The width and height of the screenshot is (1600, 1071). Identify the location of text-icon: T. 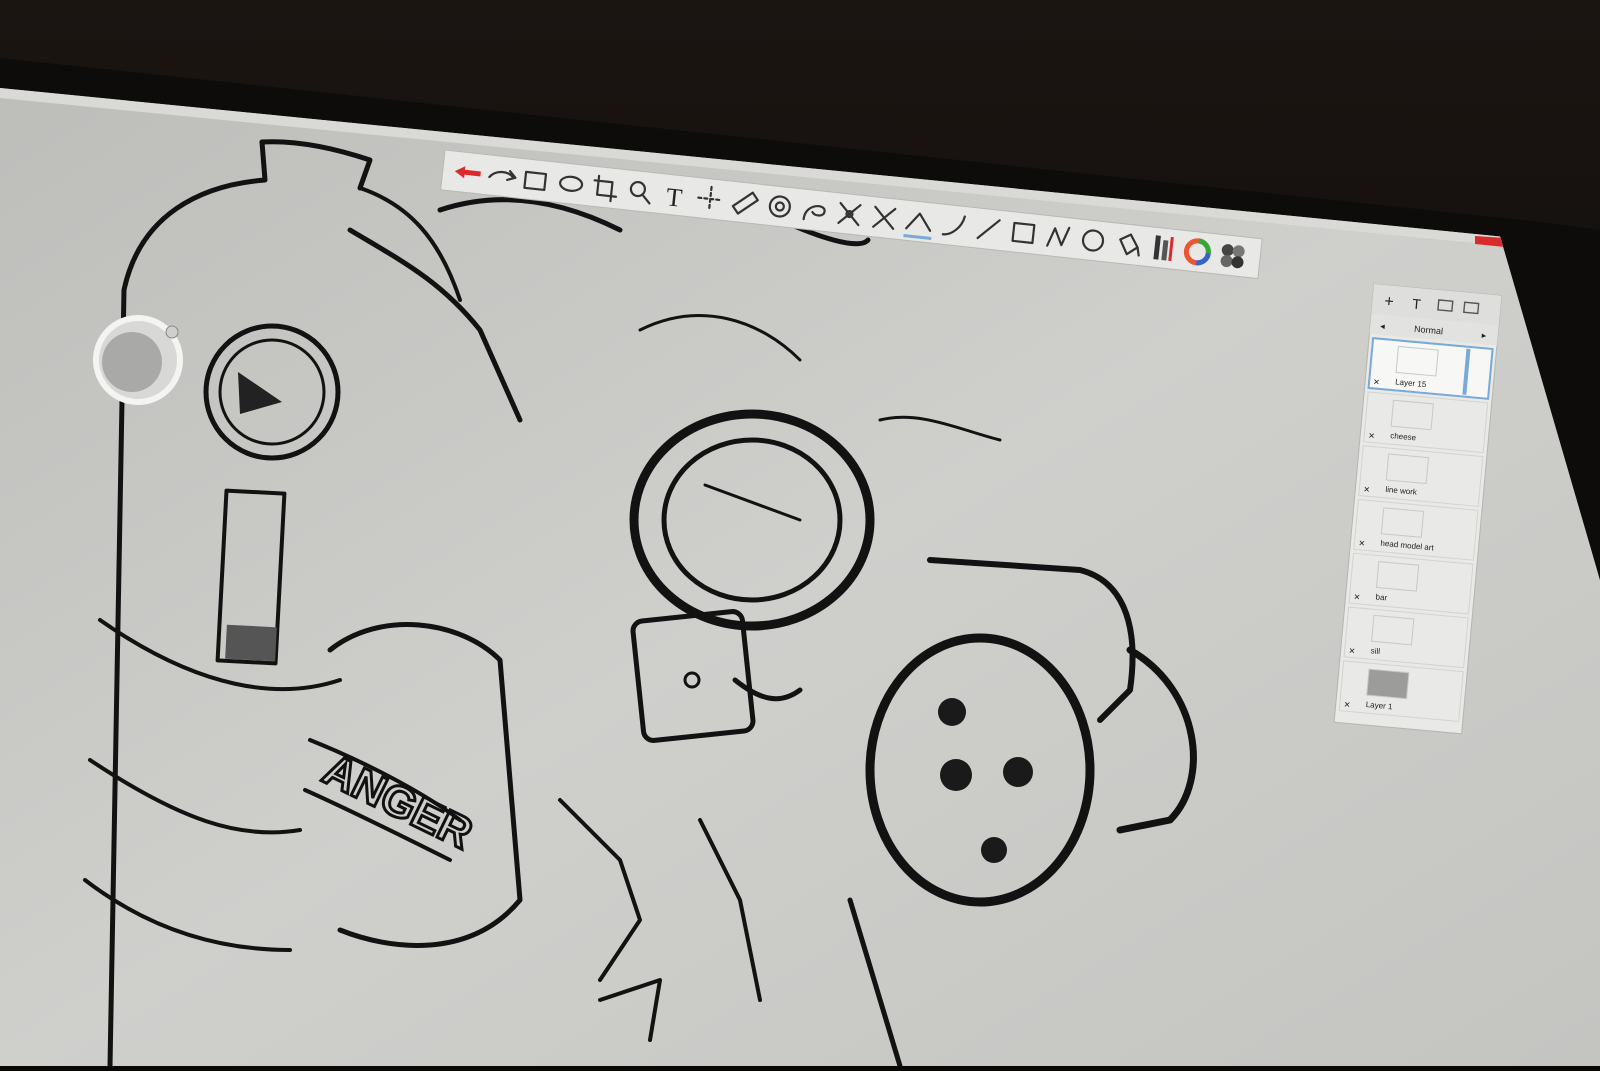
(674, 197).